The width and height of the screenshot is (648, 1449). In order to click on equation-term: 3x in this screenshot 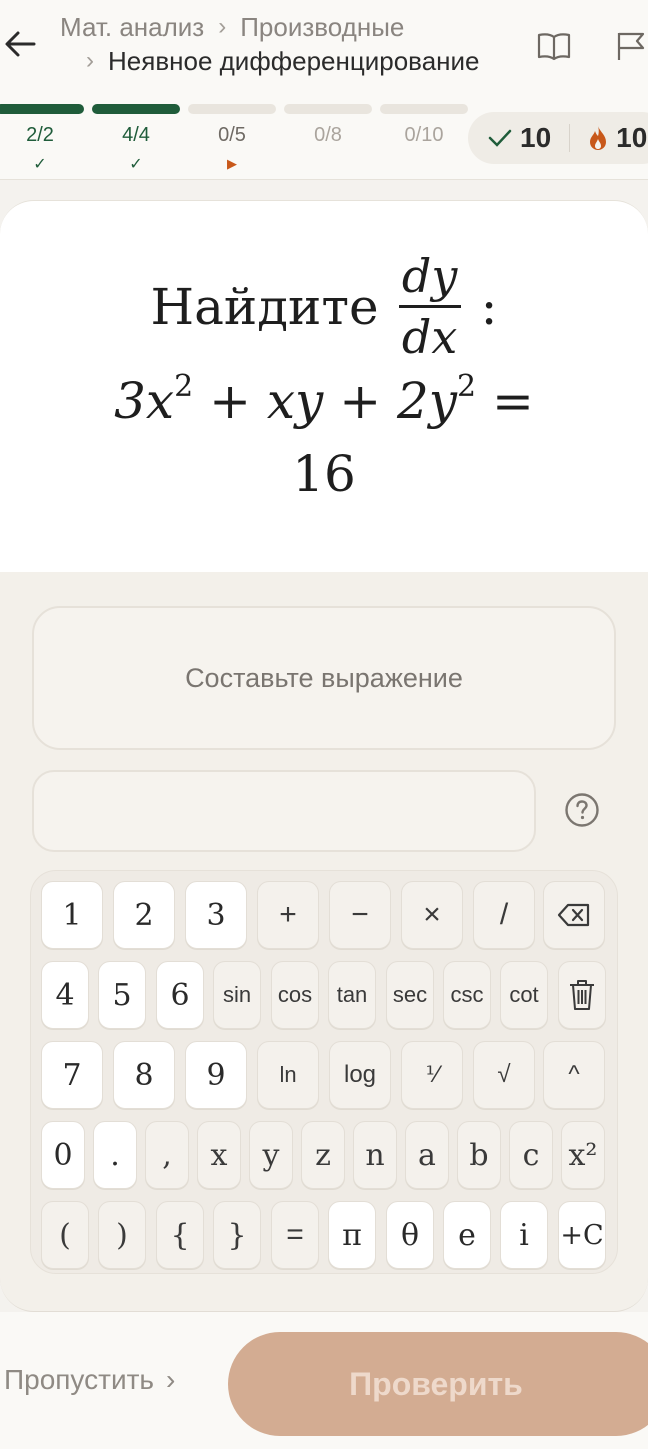, I will do `click(144, 401)`.